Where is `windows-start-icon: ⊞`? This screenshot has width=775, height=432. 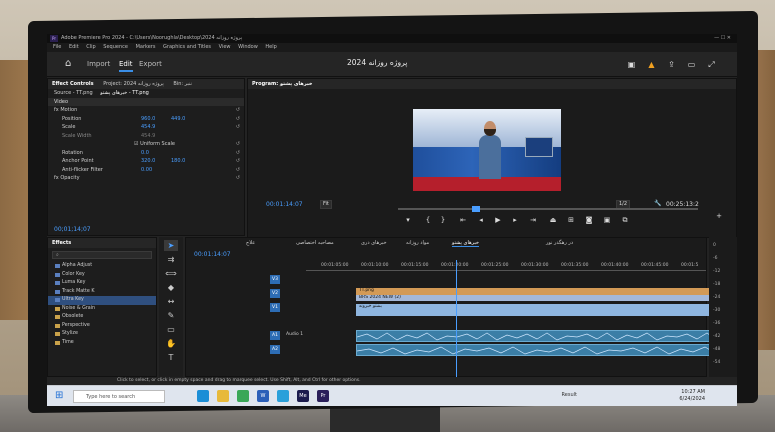 windows-start-icon: ⊞ is located at coordinates (60, 396).